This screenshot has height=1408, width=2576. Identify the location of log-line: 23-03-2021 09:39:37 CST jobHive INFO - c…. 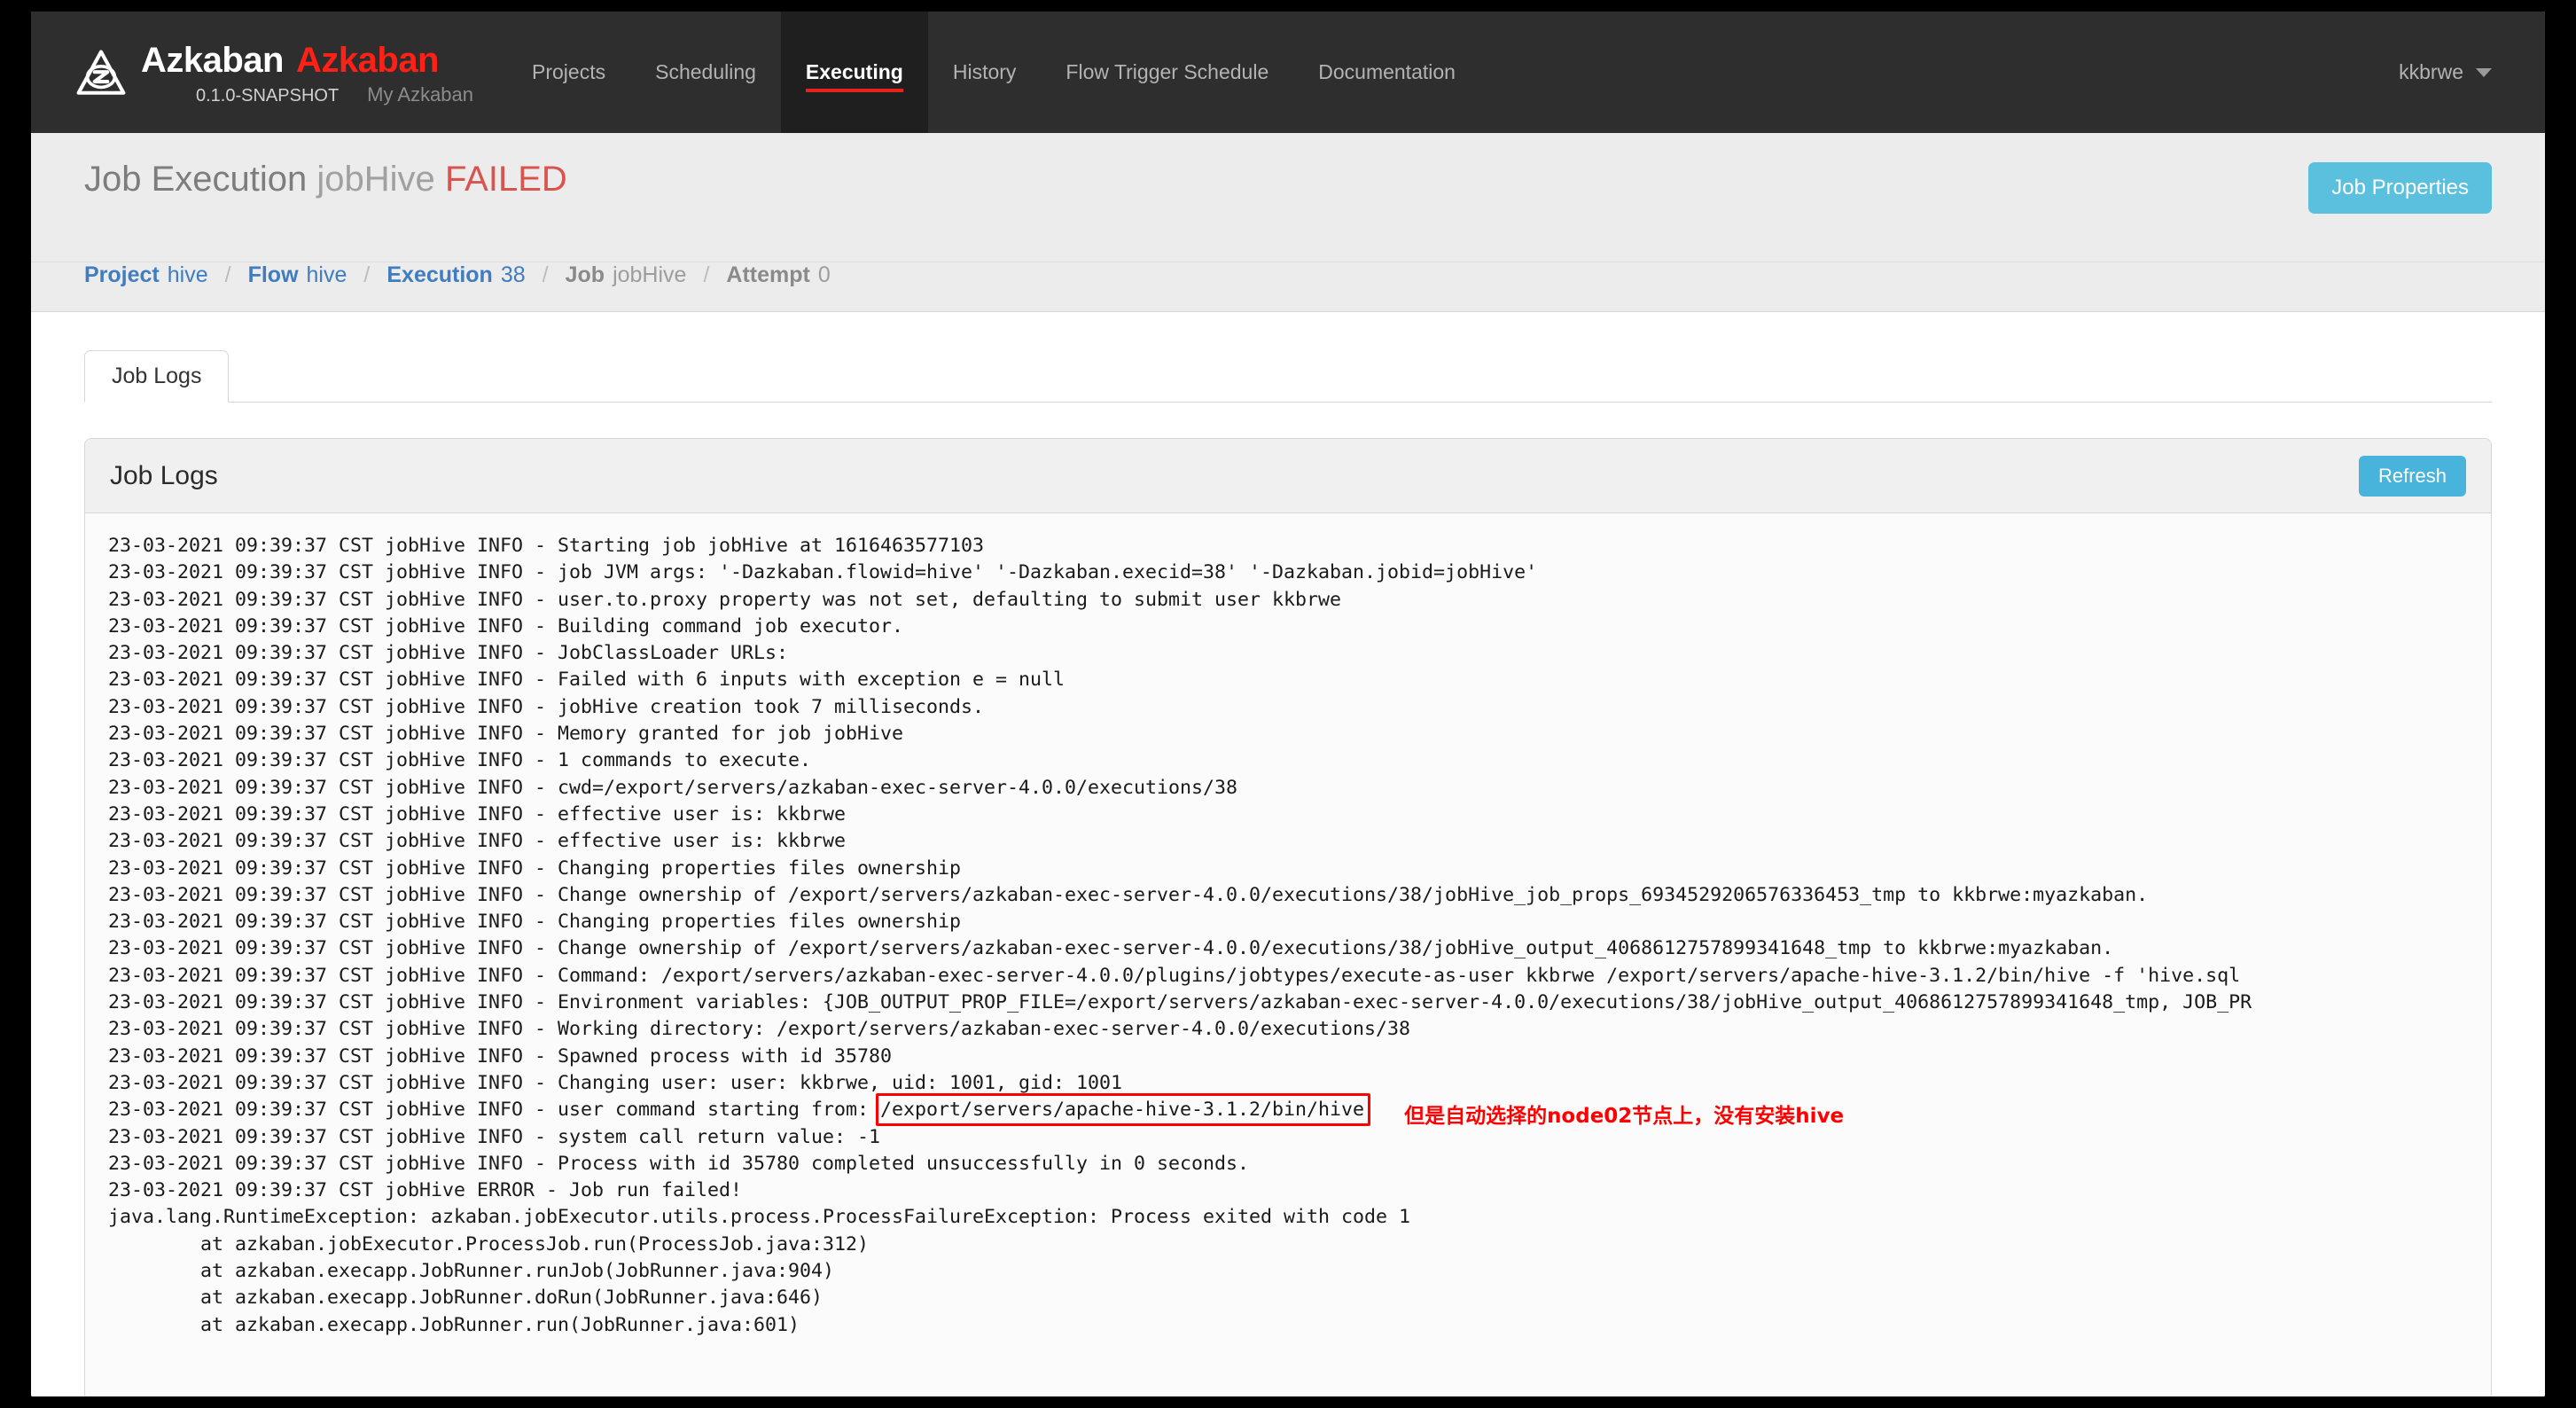
(673, 788).